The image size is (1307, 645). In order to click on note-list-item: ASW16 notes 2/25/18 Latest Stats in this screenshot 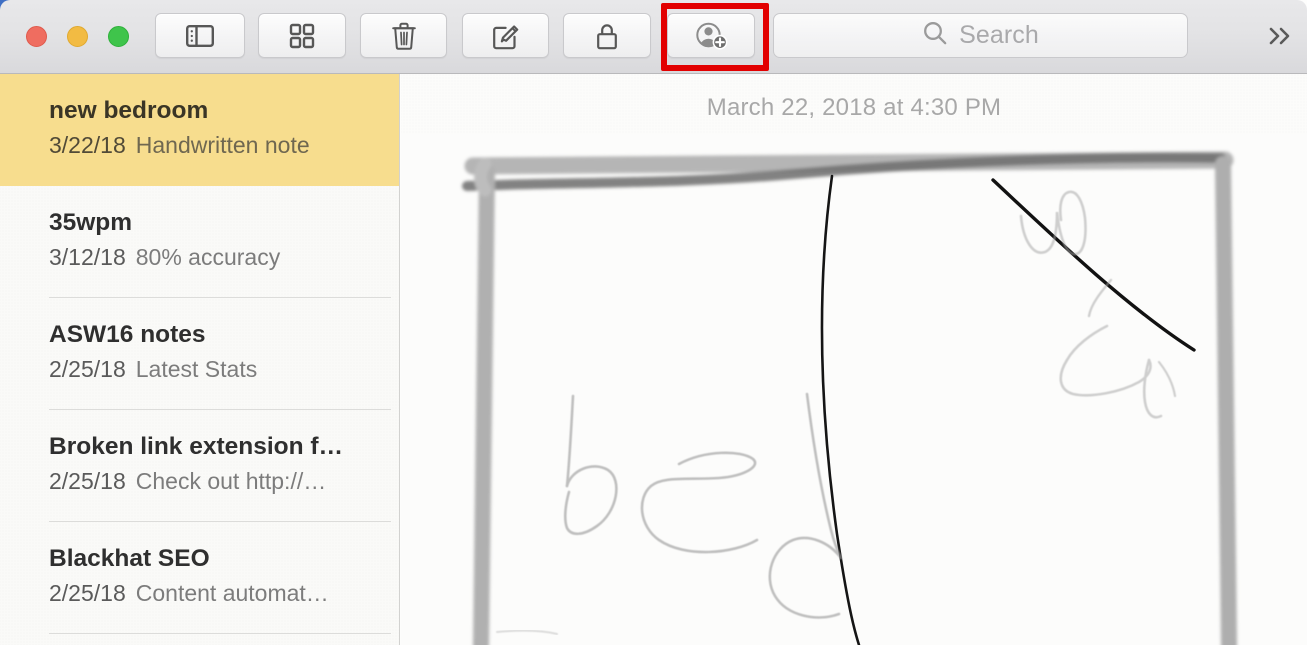, I will do `click(199, 354)`.